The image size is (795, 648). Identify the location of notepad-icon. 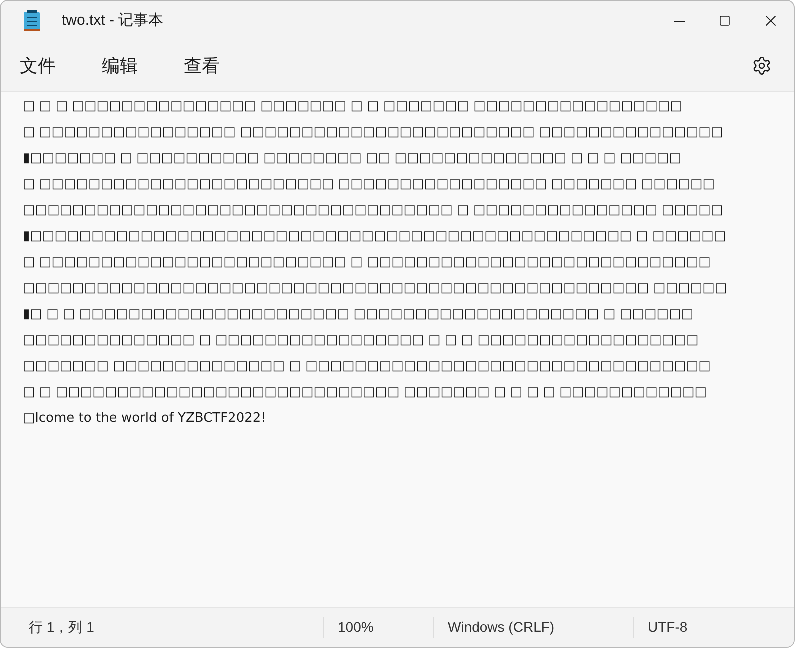
(32, 21).